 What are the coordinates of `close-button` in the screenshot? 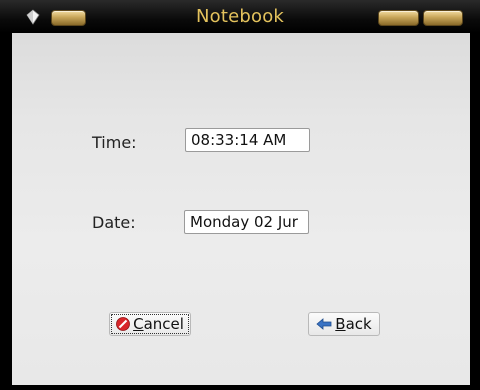 It's located at (443, 18).